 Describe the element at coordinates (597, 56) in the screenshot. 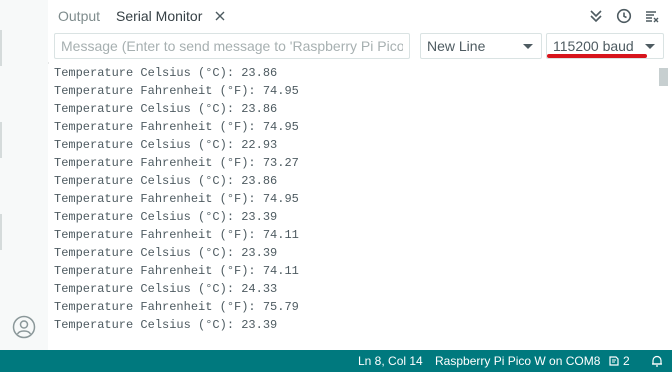

I see `baud-highlight-underline` at that location.